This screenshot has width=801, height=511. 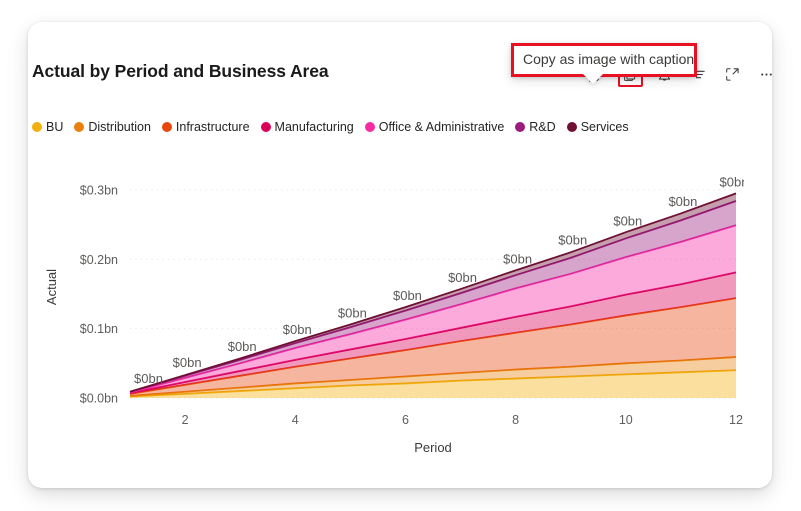 What do you see at coordinates (99, 399) in the screenshot?
I see `y-axis-tick-label: $0.0bn` at bounding box center [99, 399].